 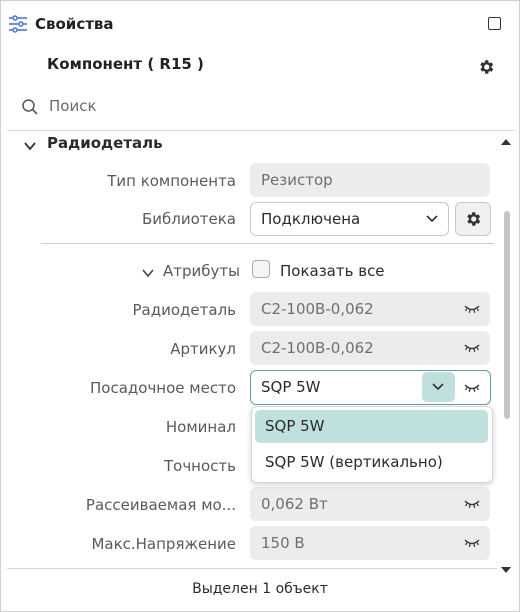 What do you see at coordinates (74, 24) in the screenshot?
I see `panel-title: Свойства` at bounding box center [74, 24].